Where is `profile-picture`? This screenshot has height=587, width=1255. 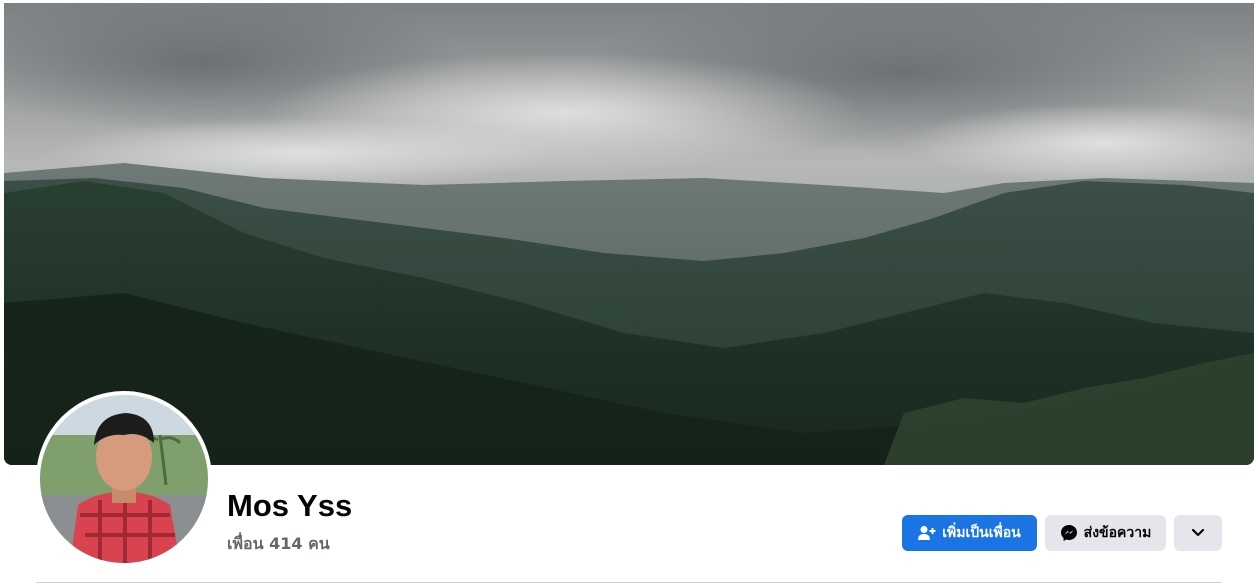 profile-picture is located at coordinates (124, 479).